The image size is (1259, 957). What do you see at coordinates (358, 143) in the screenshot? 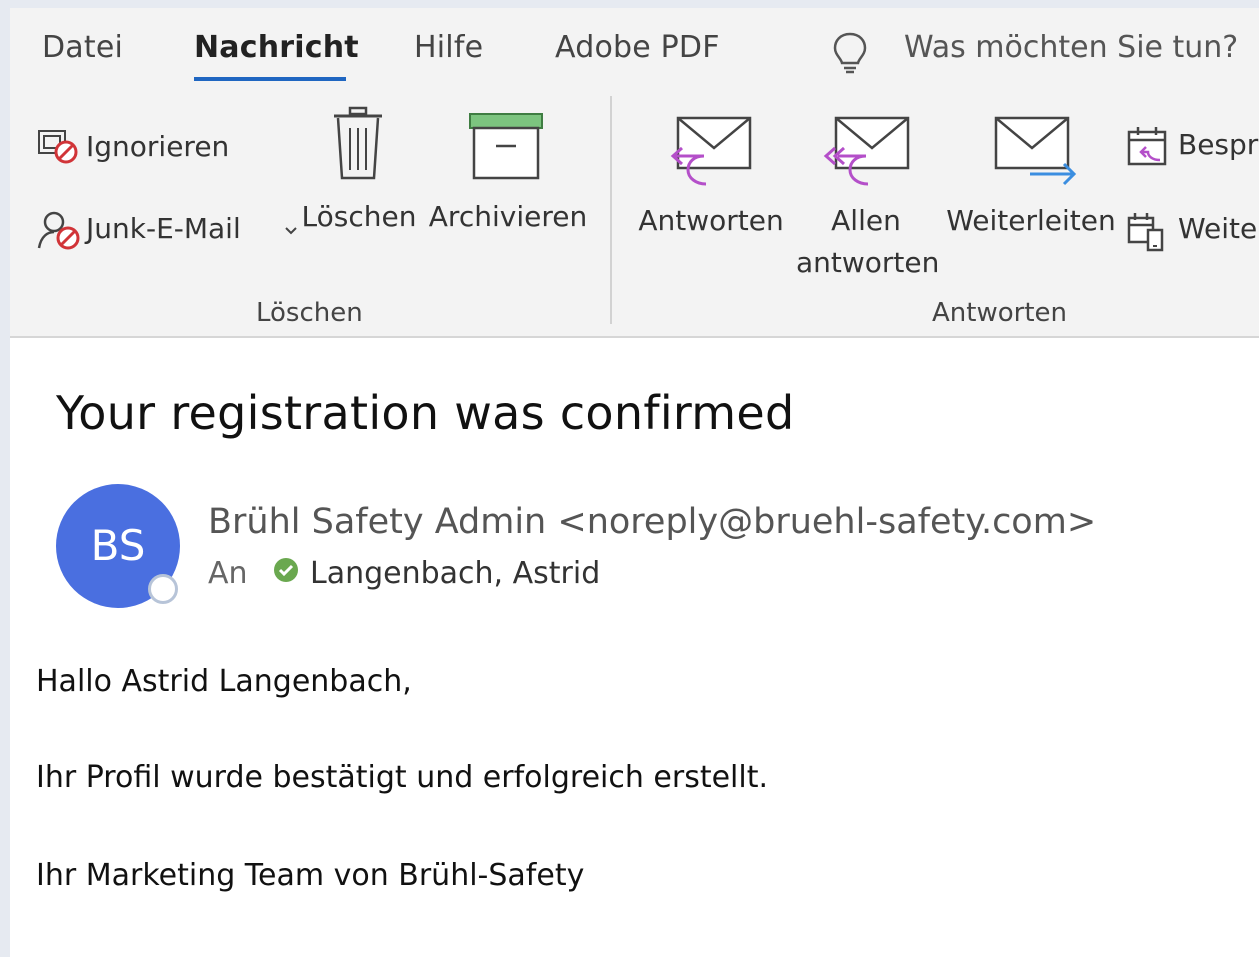
I see `trash-icon` at bounding box center [358, 143].